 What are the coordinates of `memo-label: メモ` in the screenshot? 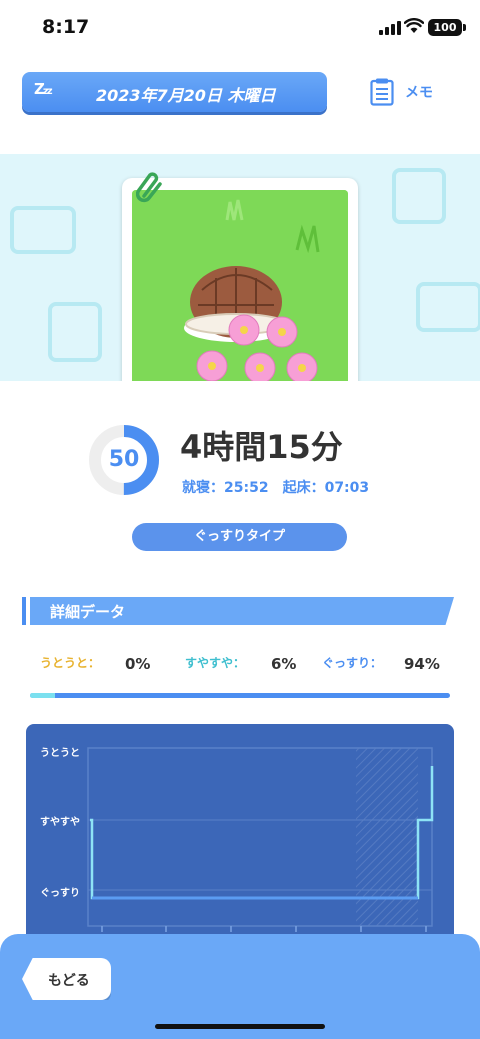 It's located at (419, 93).